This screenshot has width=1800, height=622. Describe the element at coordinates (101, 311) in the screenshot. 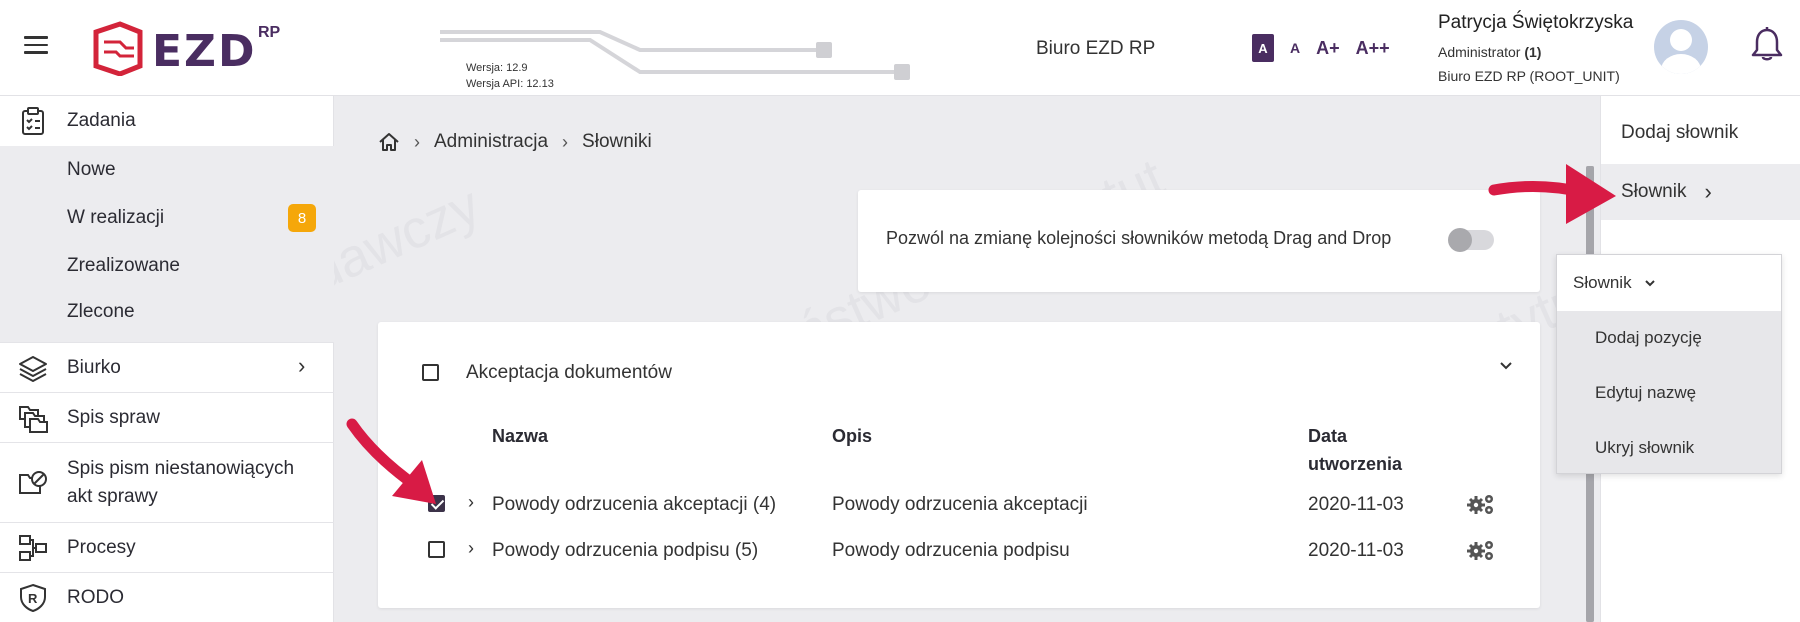

I see `sidebar-item-label: Zlecone` at that location.